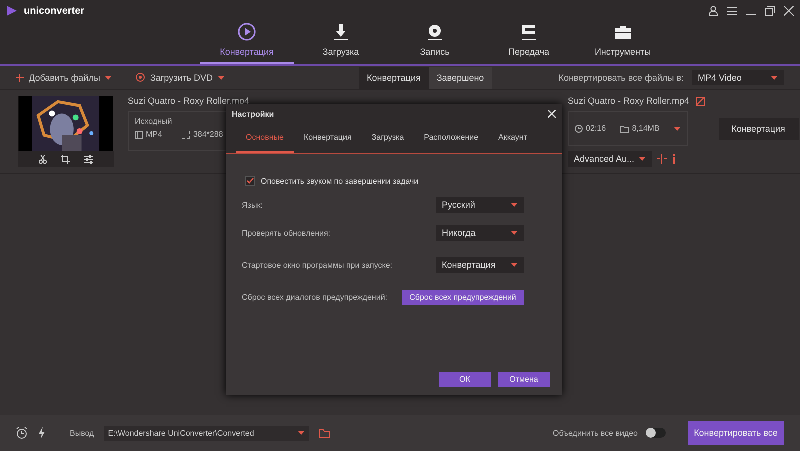 The image size is (800, 451). I want to click on status-tab: Конвертация, so click(394, 77).